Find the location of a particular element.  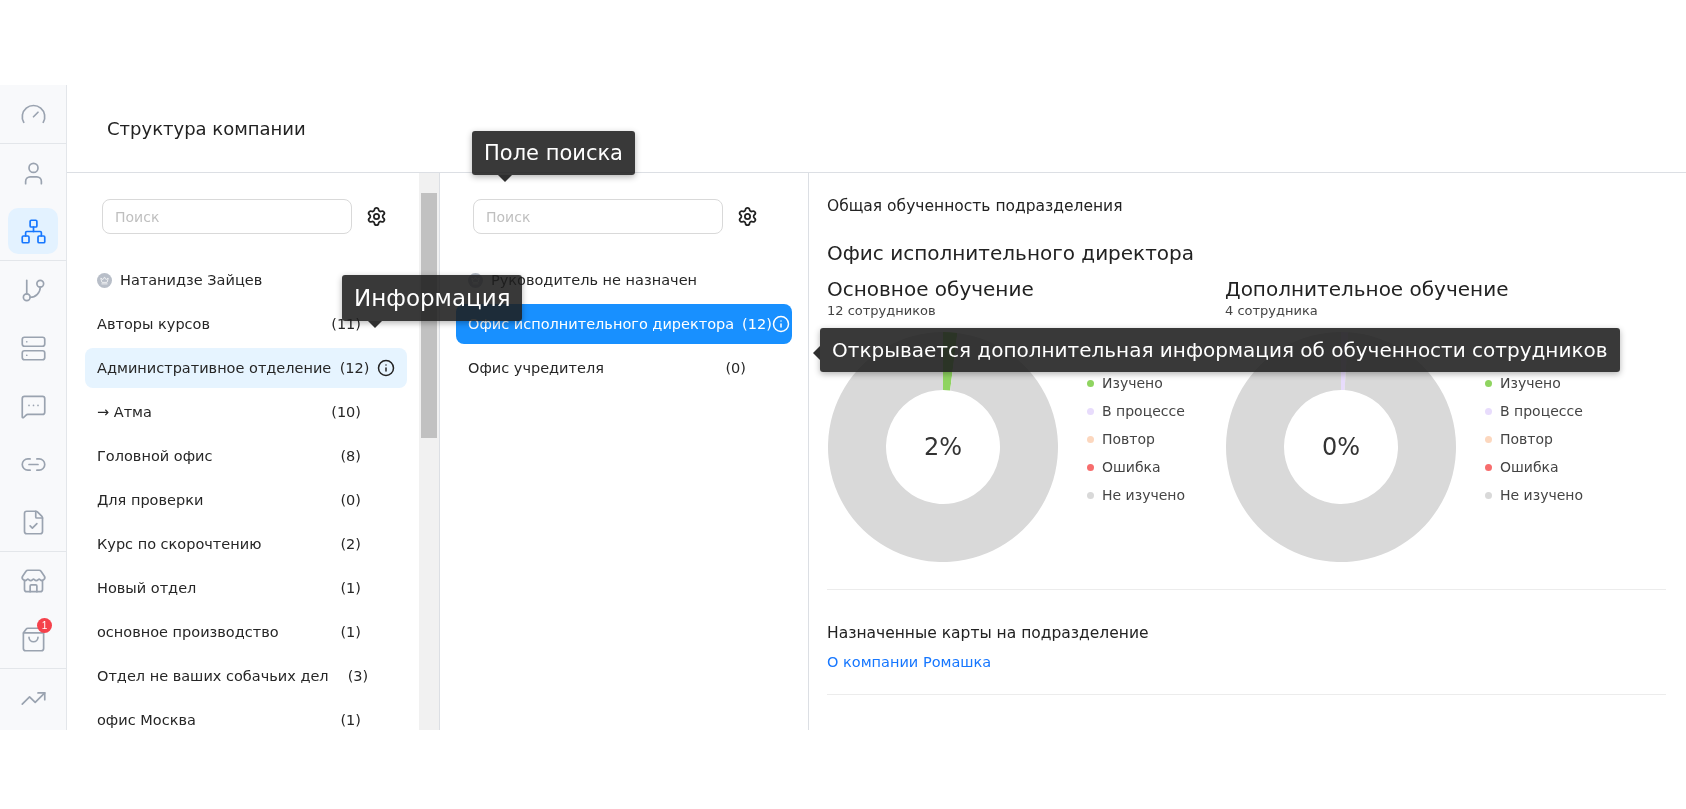

department-count: (2) is located at coordinates (350, 544).